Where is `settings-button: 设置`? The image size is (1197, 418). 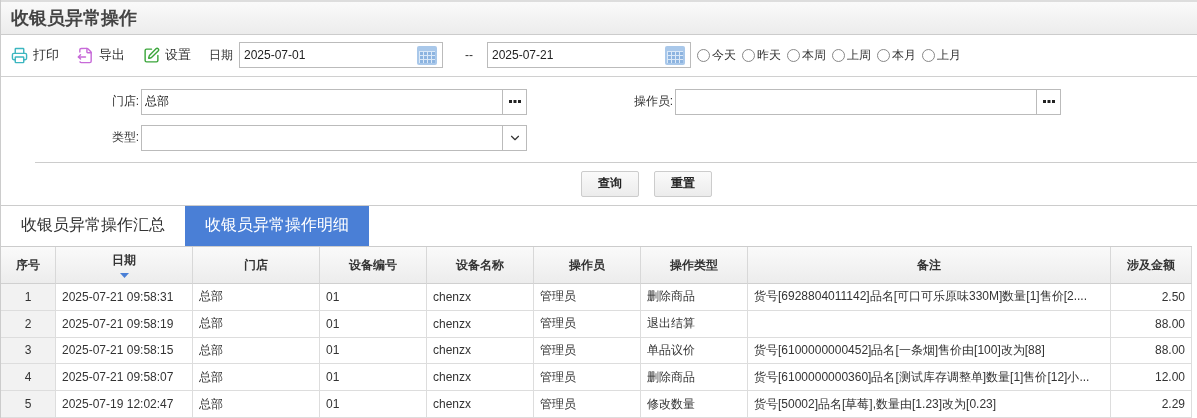 settings-button: 设置 is located at coordinates (167, 55).